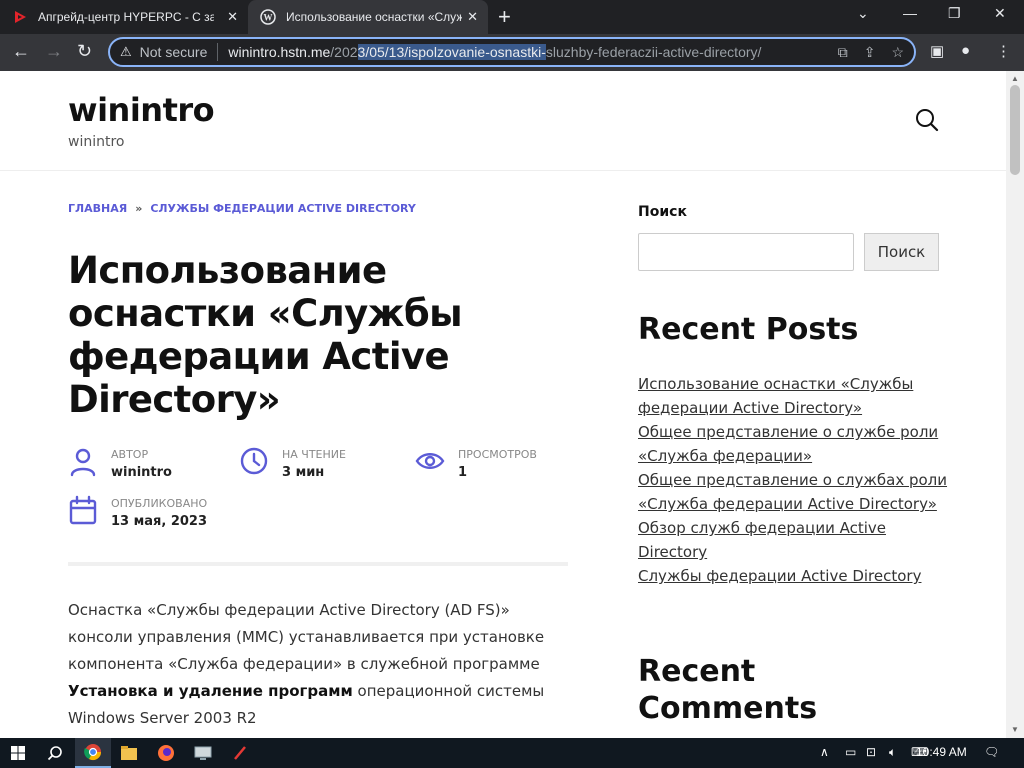 This screenshot has height=768, width=1024. What do you see at coordinates (512, 753) in the screenshot?
I see `windows-taskbar: ∧ ▭ ⊡ 🔈︎ ⌨ 10:49 AM 🗨︎` at bounding box center [512, 753].